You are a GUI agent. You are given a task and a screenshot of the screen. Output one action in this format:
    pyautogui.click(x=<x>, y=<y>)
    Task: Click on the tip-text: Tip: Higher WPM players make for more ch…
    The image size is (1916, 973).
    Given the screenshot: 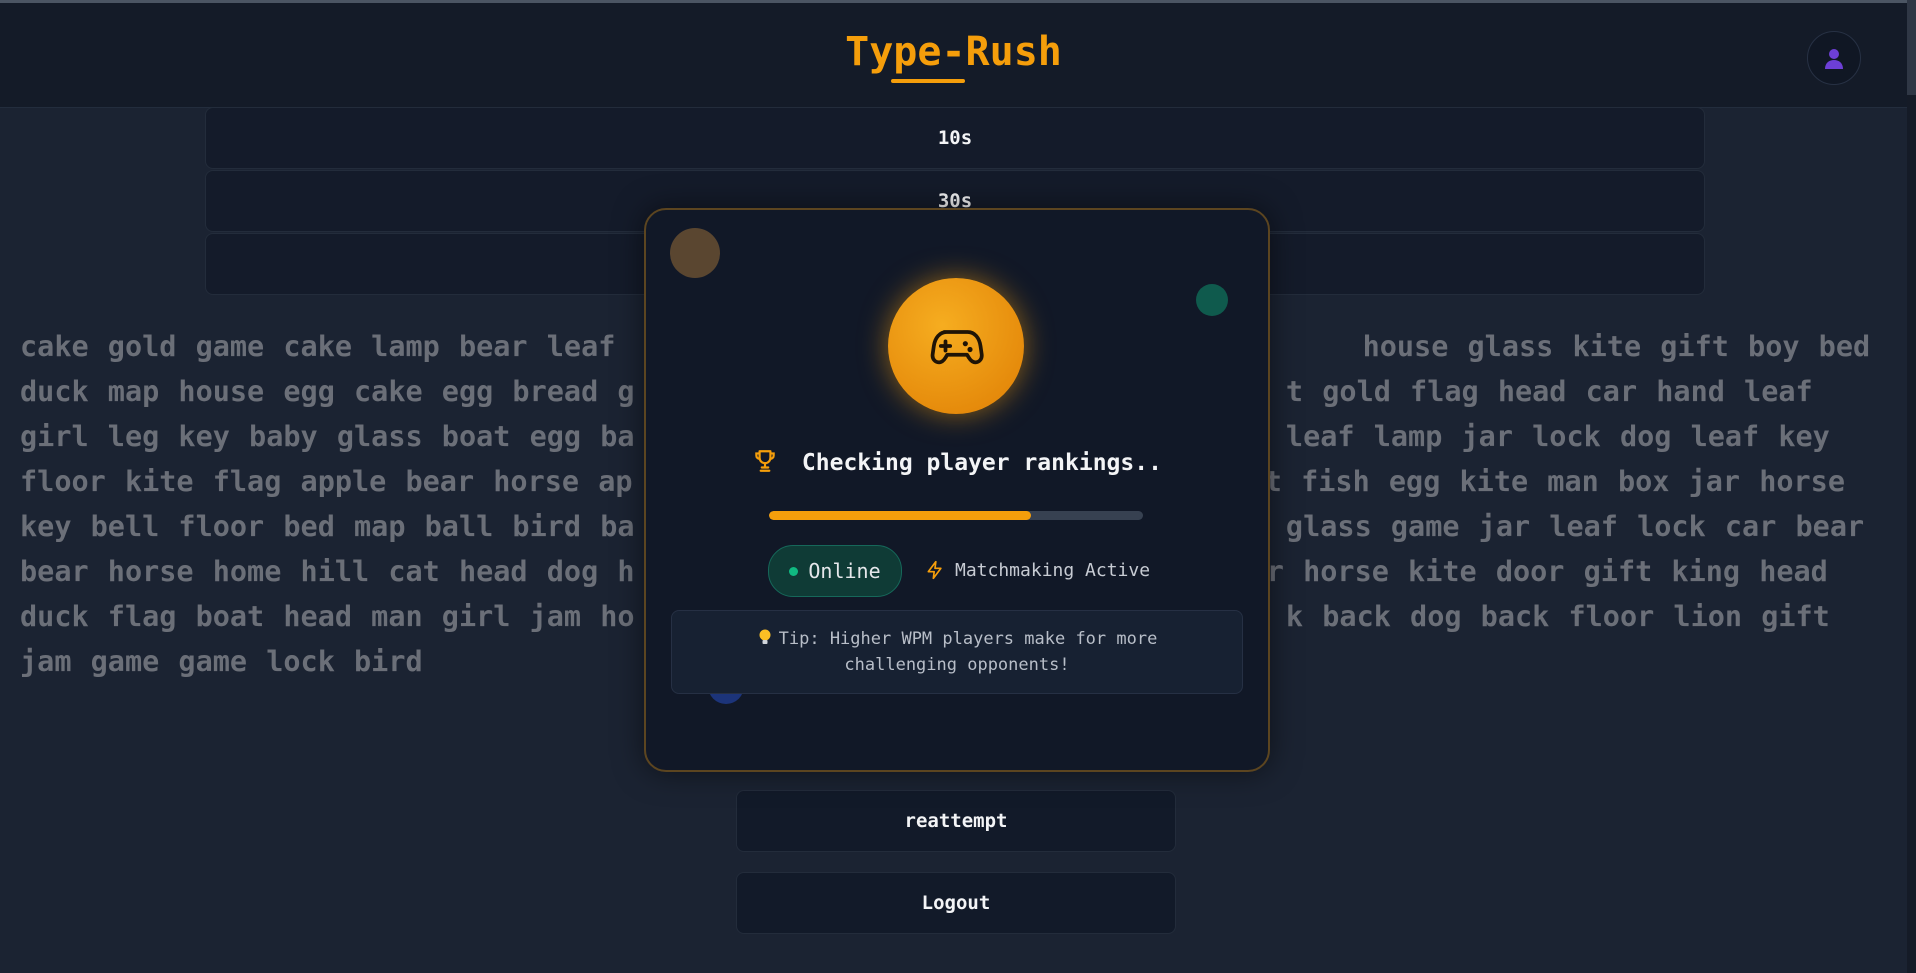 What is the action you would take?
    pyautogui.click(x=968, y=652)
    